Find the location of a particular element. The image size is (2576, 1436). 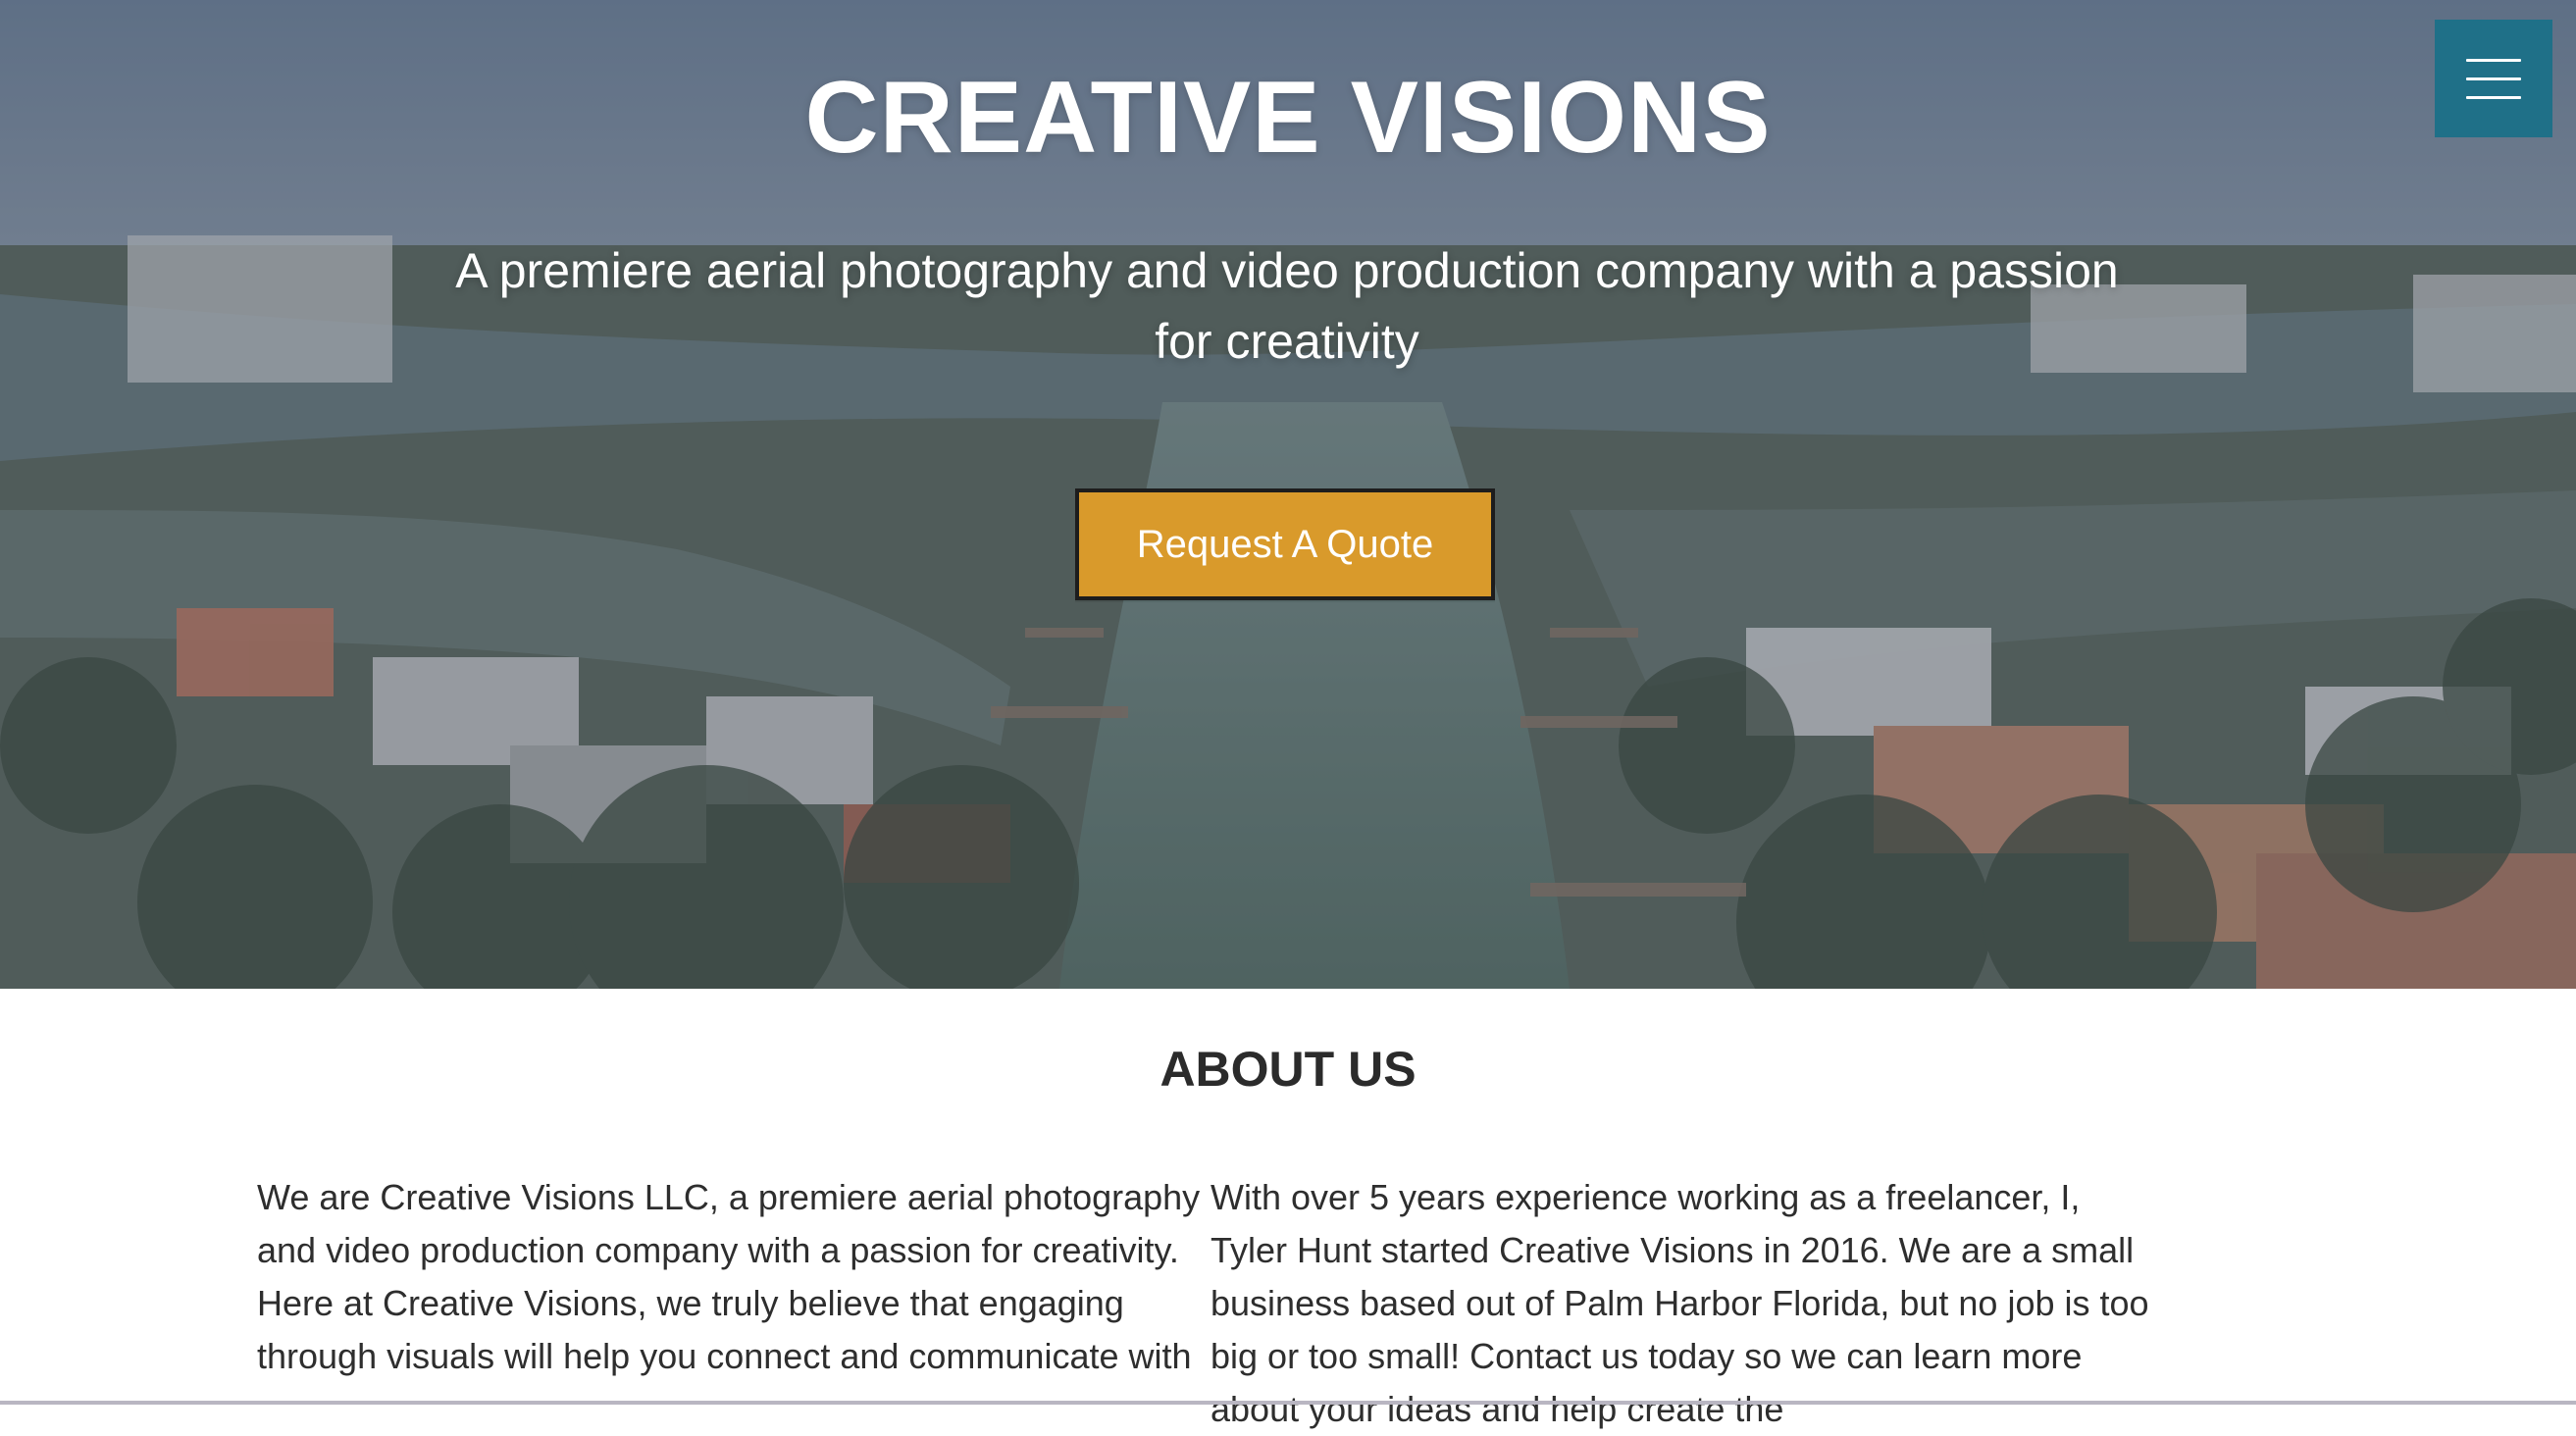

hero-title: CREATIVE VISIONS is located at coordinates (1288, 118).